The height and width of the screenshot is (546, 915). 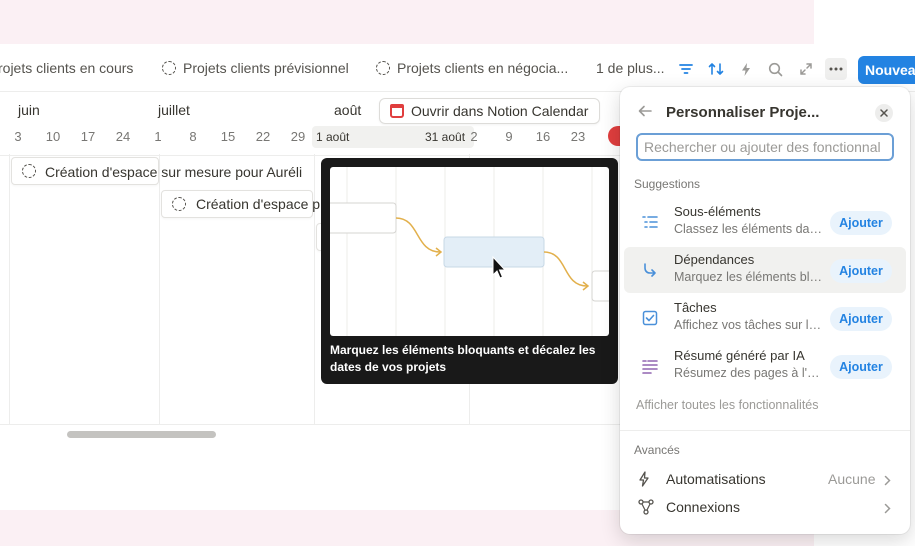 I want to click on page-background-band-top, so click(x=407, y=22).